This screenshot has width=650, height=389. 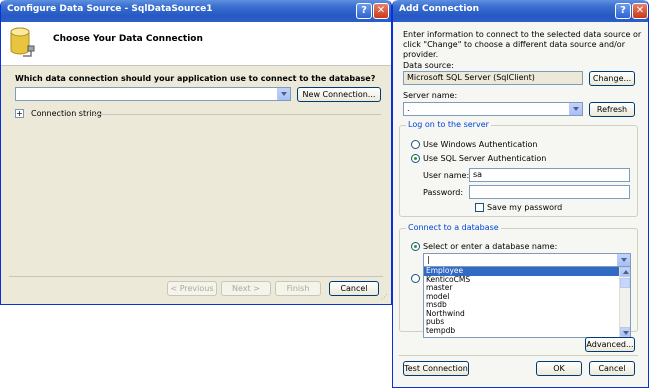 I want to click on password-input, so click(x=549, y=192).